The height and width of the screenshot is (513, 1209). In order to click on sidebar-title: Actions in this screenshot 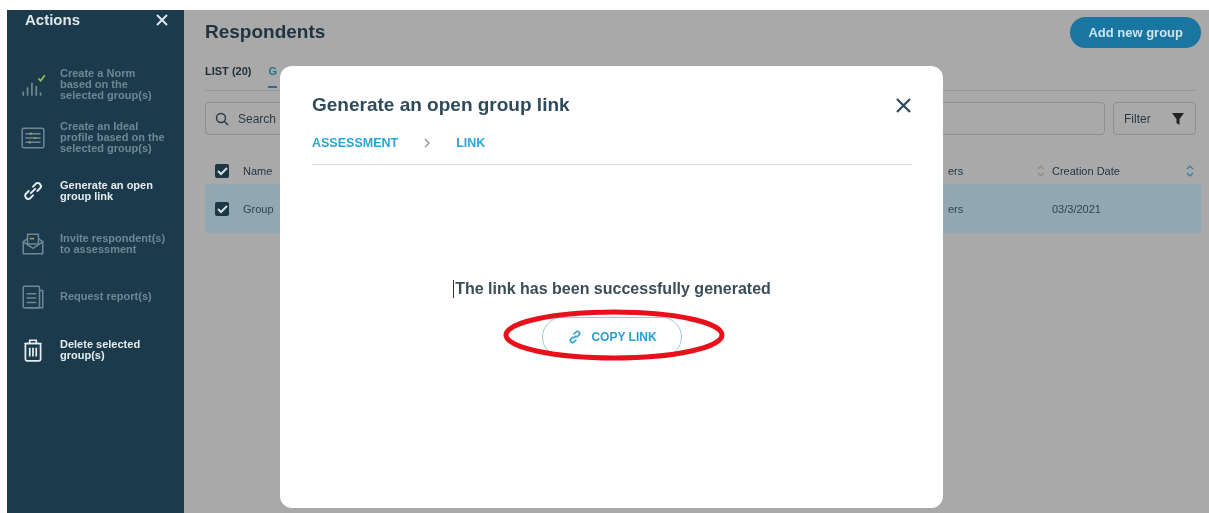, I will do `click(52, 19)`.